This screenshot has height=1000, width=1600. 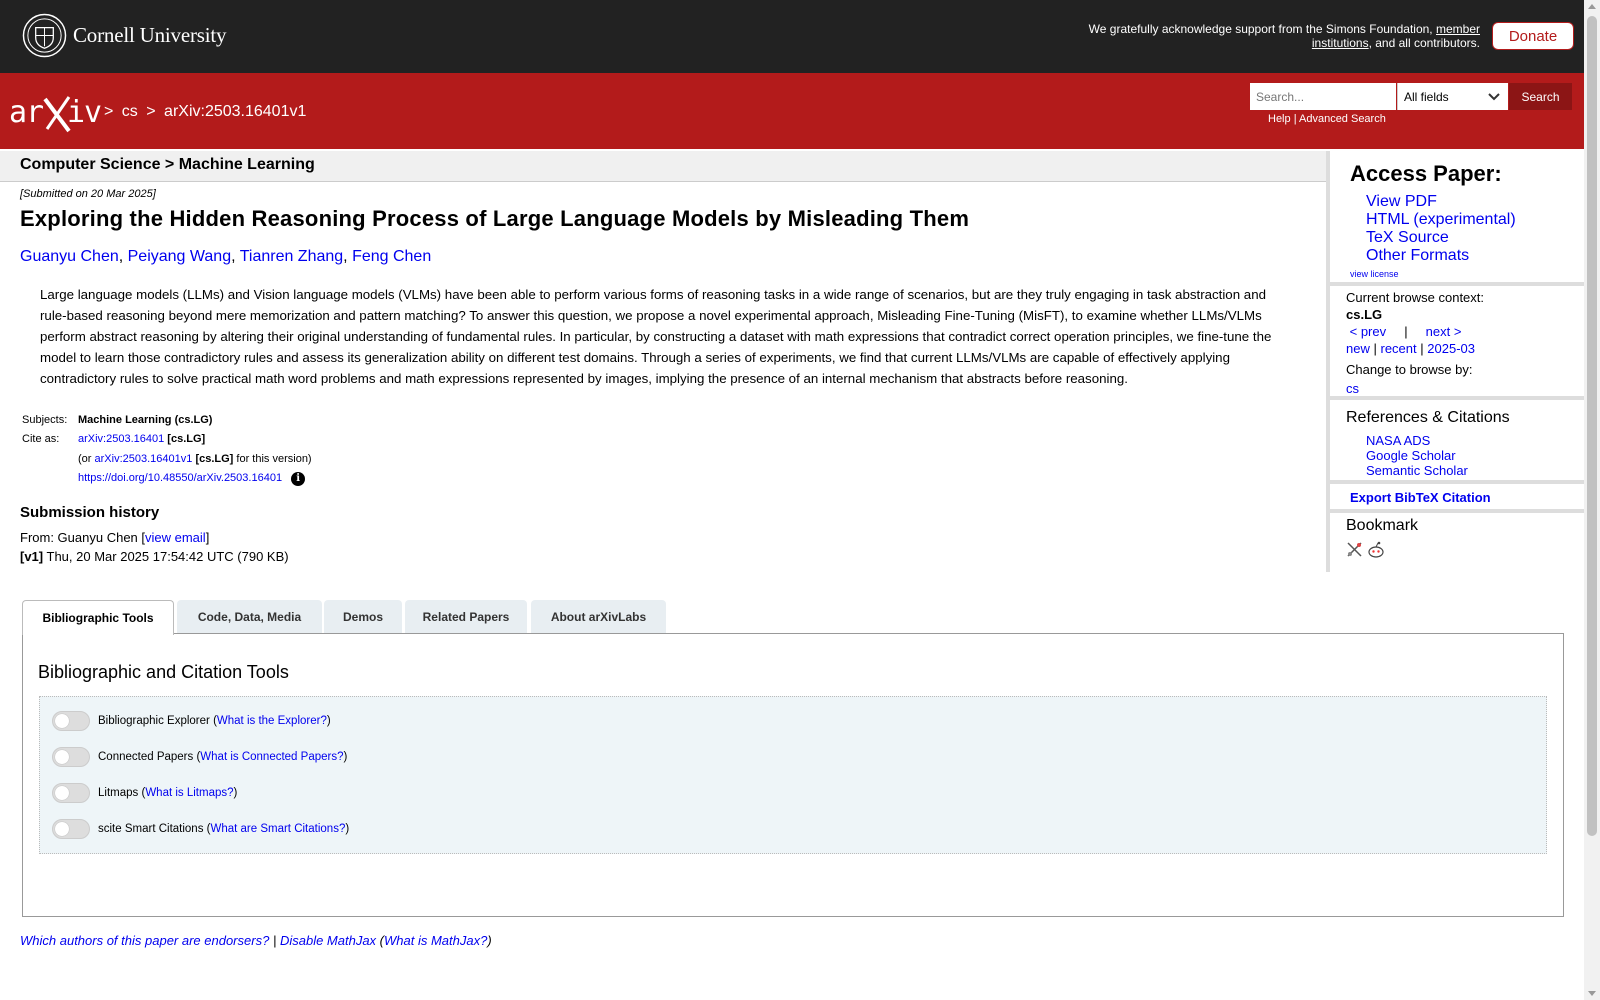 I want to click on other-formats-link: Other Formats, so click(x=1441, y=256).